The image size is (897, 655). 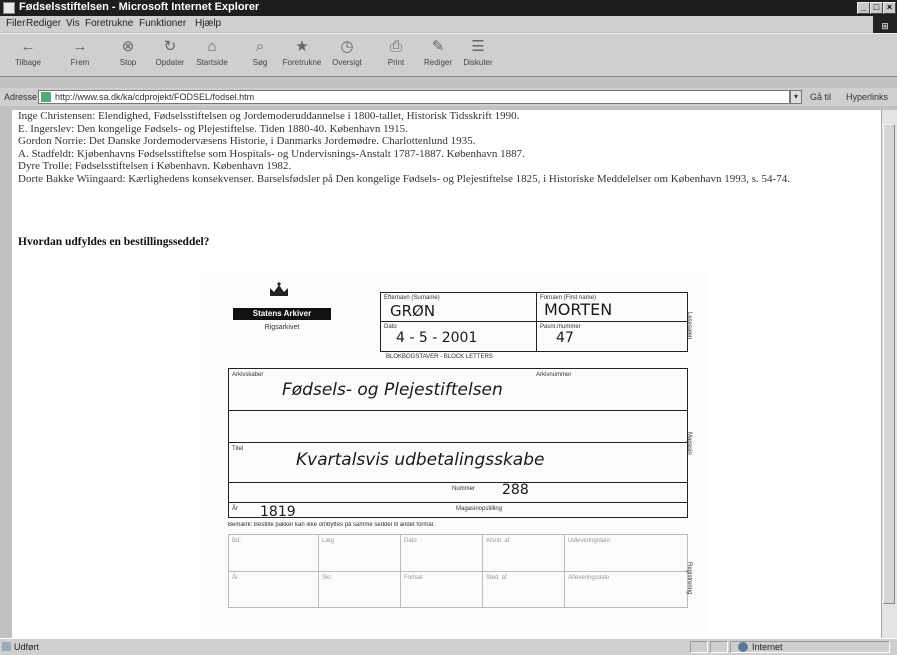 What do you see at coordinates (109, 23) in the screenshot?
I see `menu-favorites: Foretrukne` at bounding box center [109, 23].